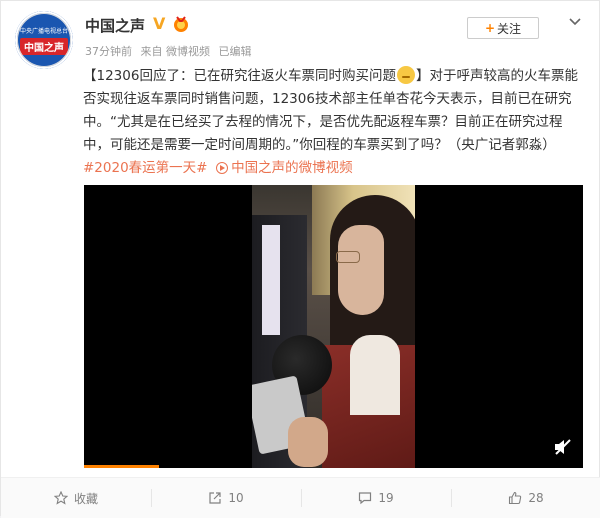 The image size is (600, 518). Describe the element at coordinates (215, 498) in the screenshot. I see `repost-icon` at that location.